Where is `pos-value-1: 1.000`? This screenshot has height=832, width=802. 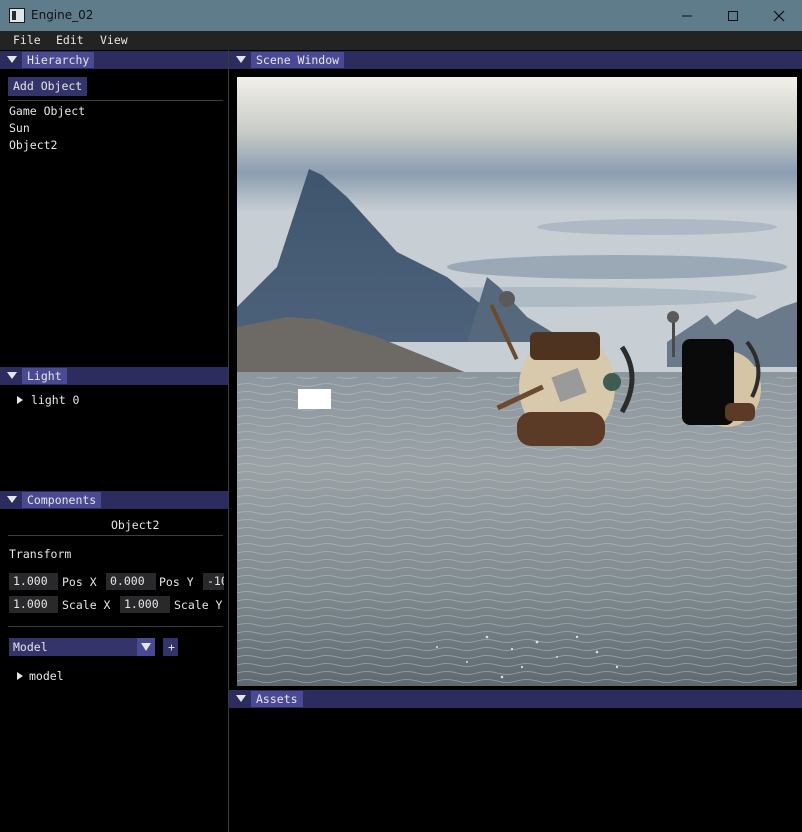 pos-value-1: 1.000 is located at coordinates (33, 581).